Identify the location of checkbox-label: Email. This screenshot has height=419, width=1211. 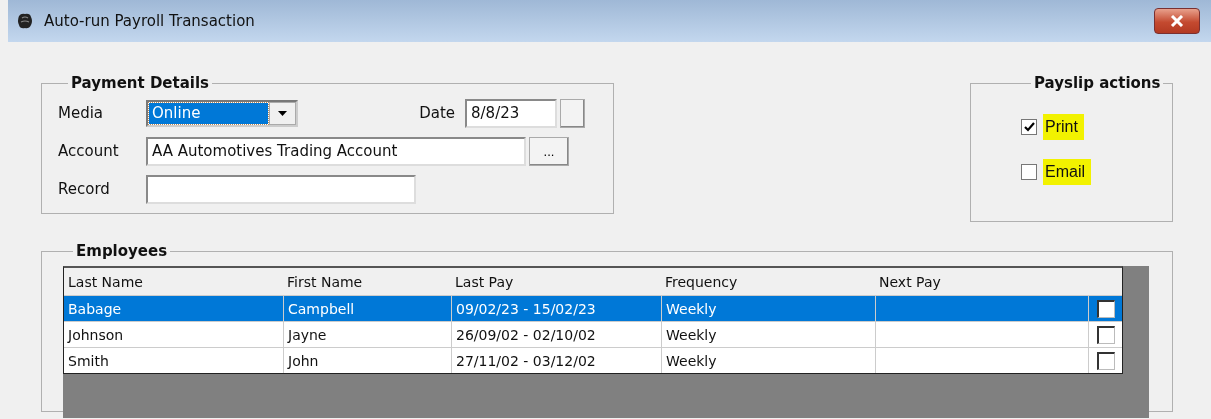
(1067, 171).